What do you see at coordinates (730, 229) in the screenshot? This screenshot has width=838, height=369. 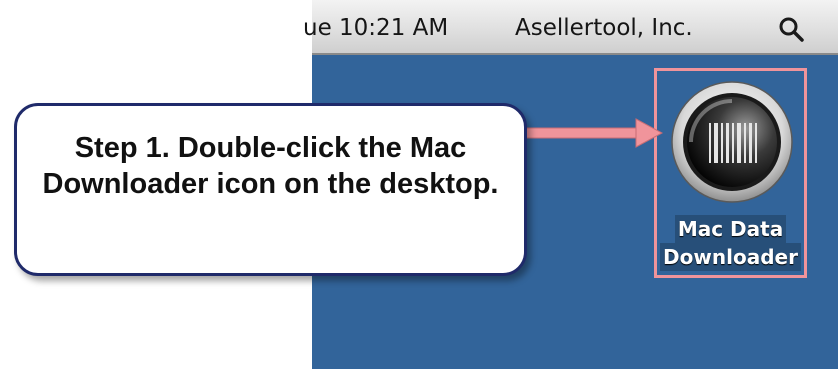 I see `desktop-icon-label-line1: Mac Data` at bounding box center [730, 229].